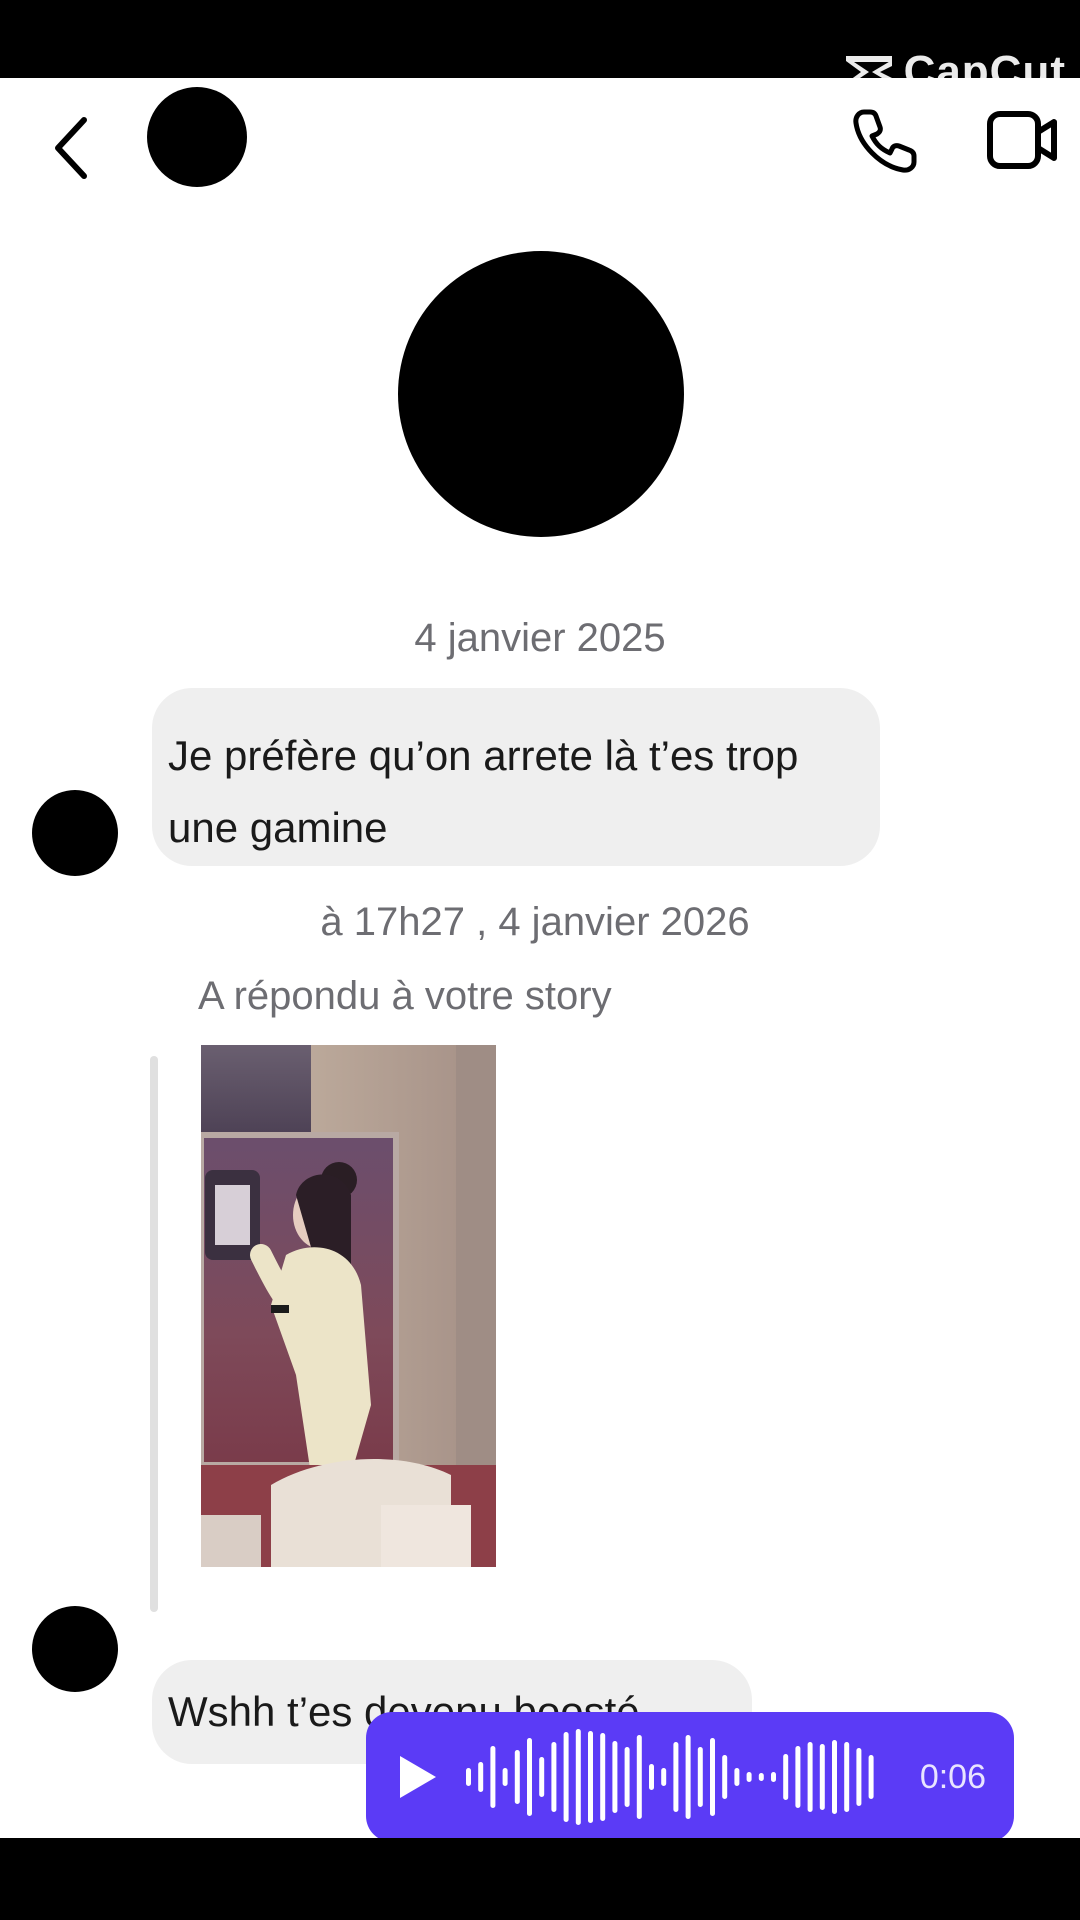  Describe the element at coordinates (197, 137) in the screenshot. I see `header-avatar` at that location.